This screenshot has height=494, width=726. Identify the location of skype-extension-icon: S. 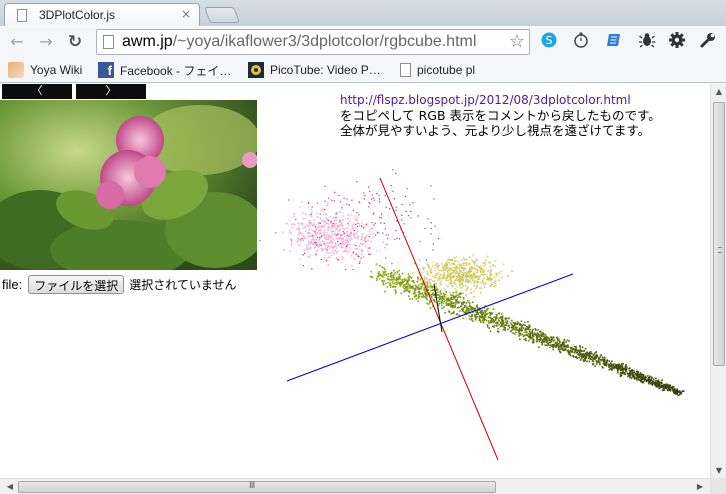
(549, 42).